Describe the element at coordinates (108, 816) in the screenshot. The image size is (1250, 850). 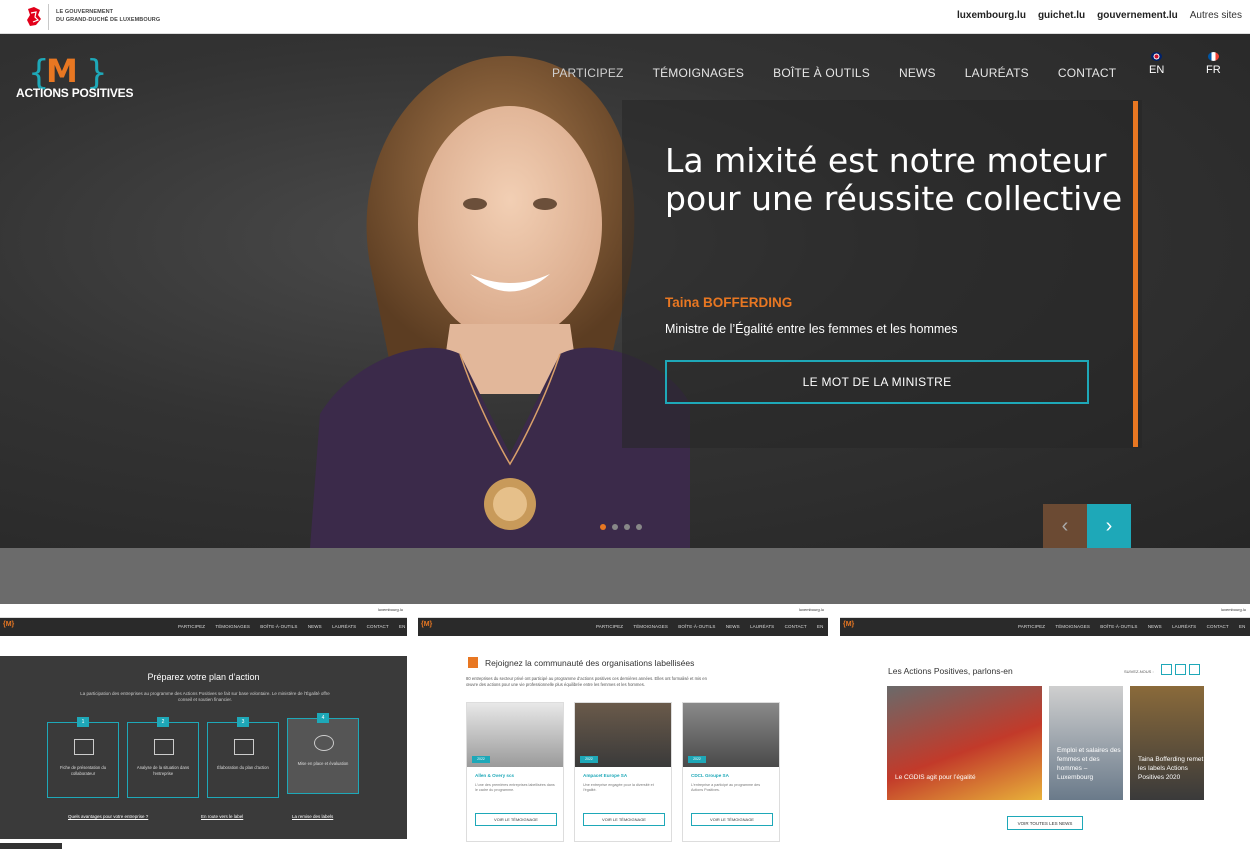
I see `link-avantages: Quels avantages pour votre entreprise ?` at that location.